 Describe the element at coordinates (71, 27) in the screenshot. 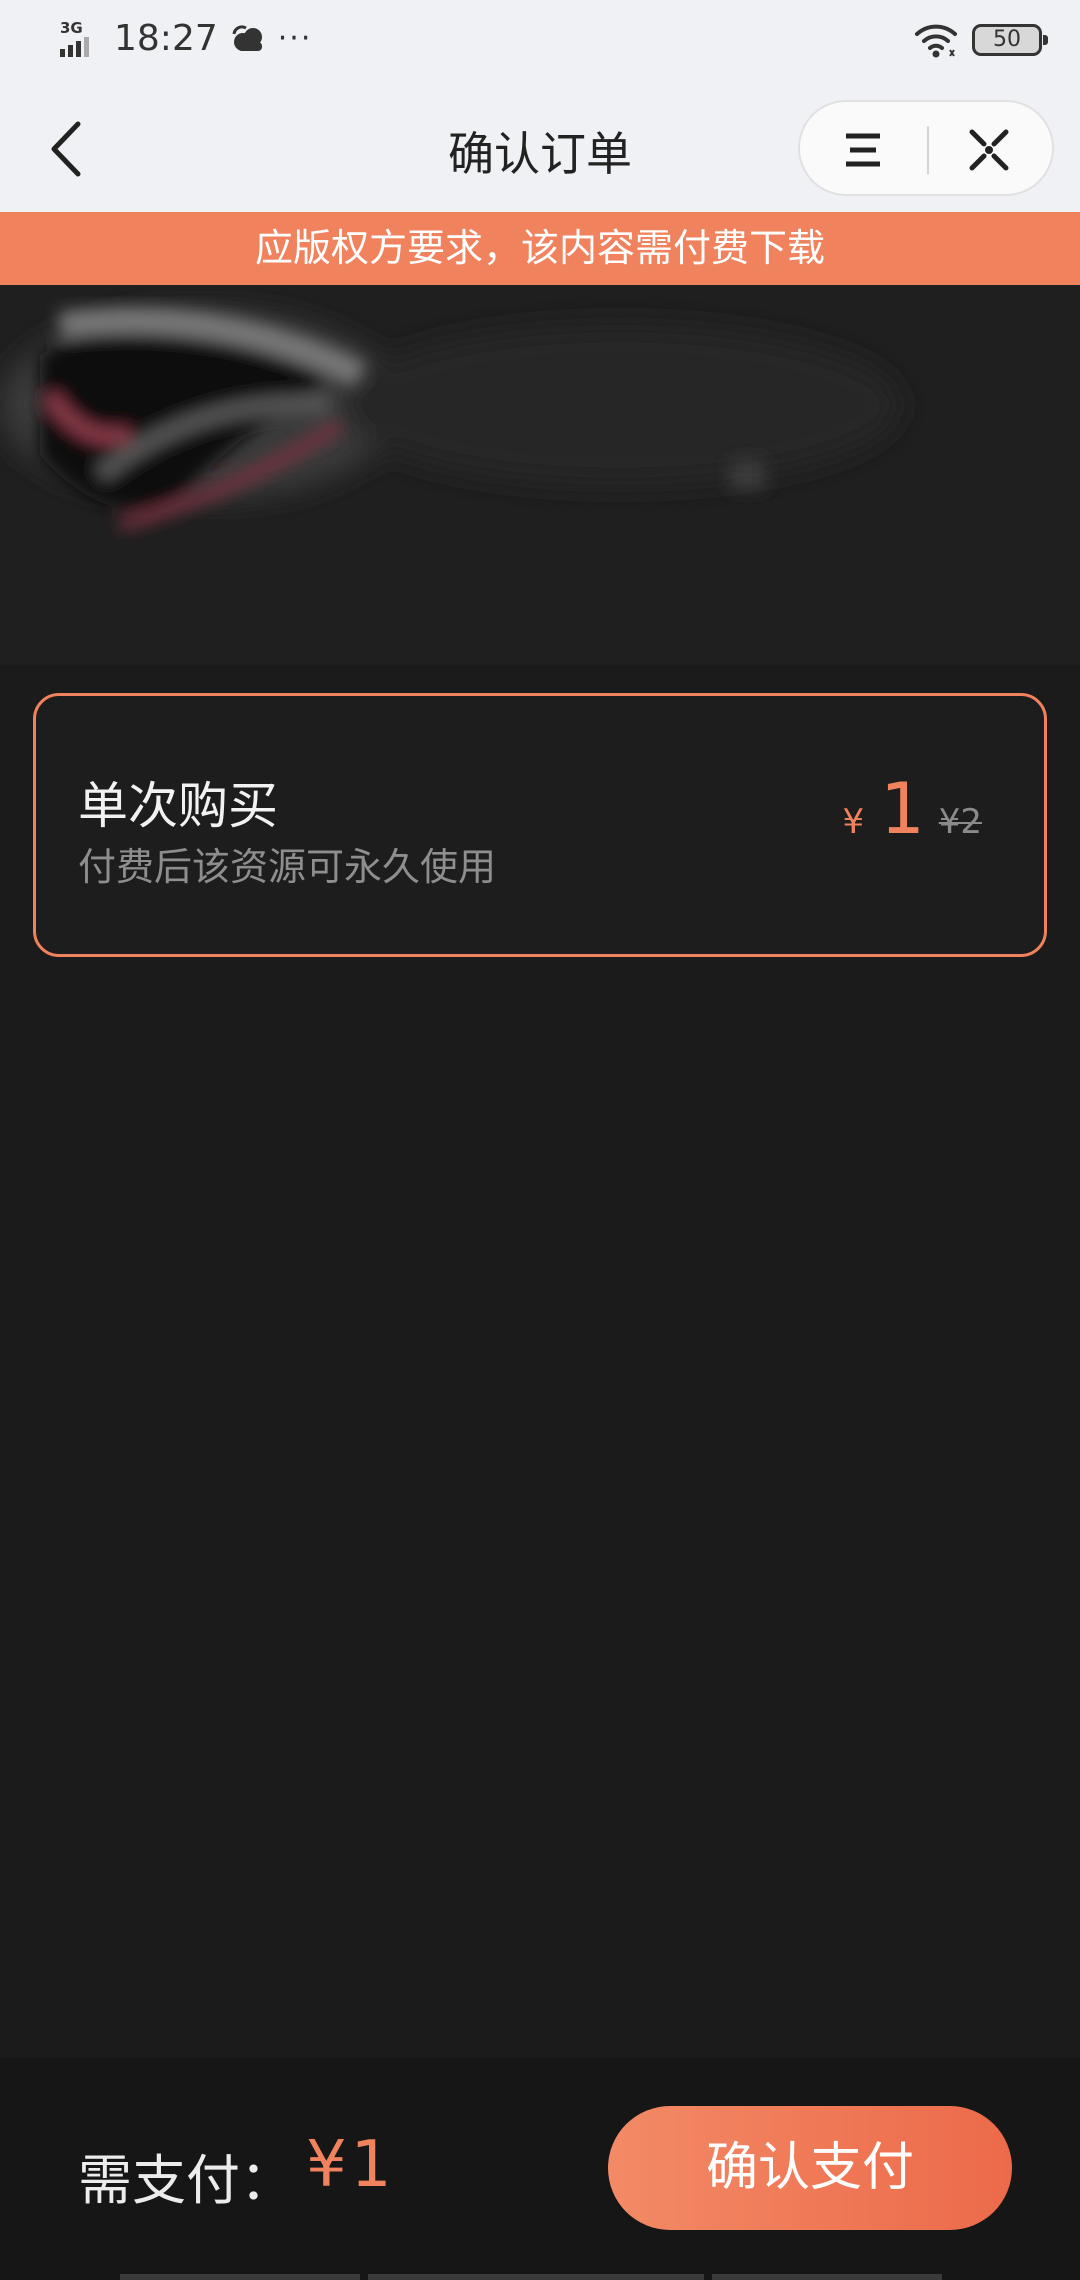

I see `network-type: 3G` at that location.